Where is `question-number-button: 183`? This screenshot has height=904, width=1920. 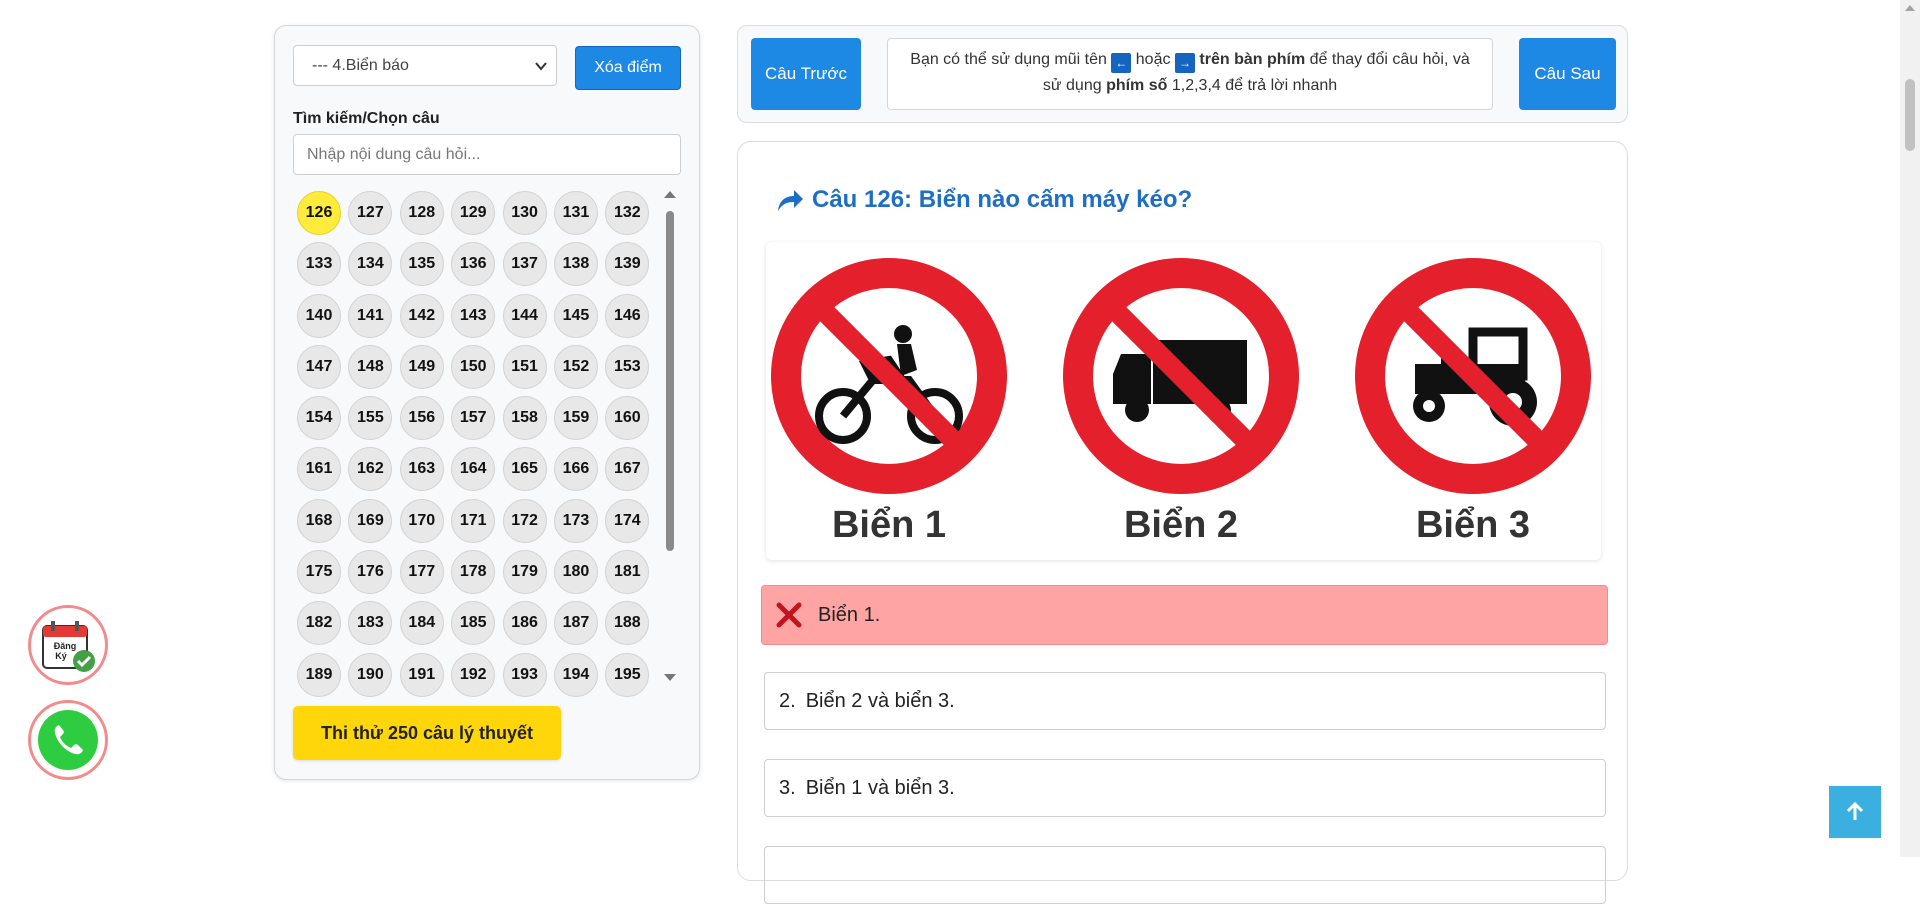 question-number-button: 183 is located at coordinates (370, 623).